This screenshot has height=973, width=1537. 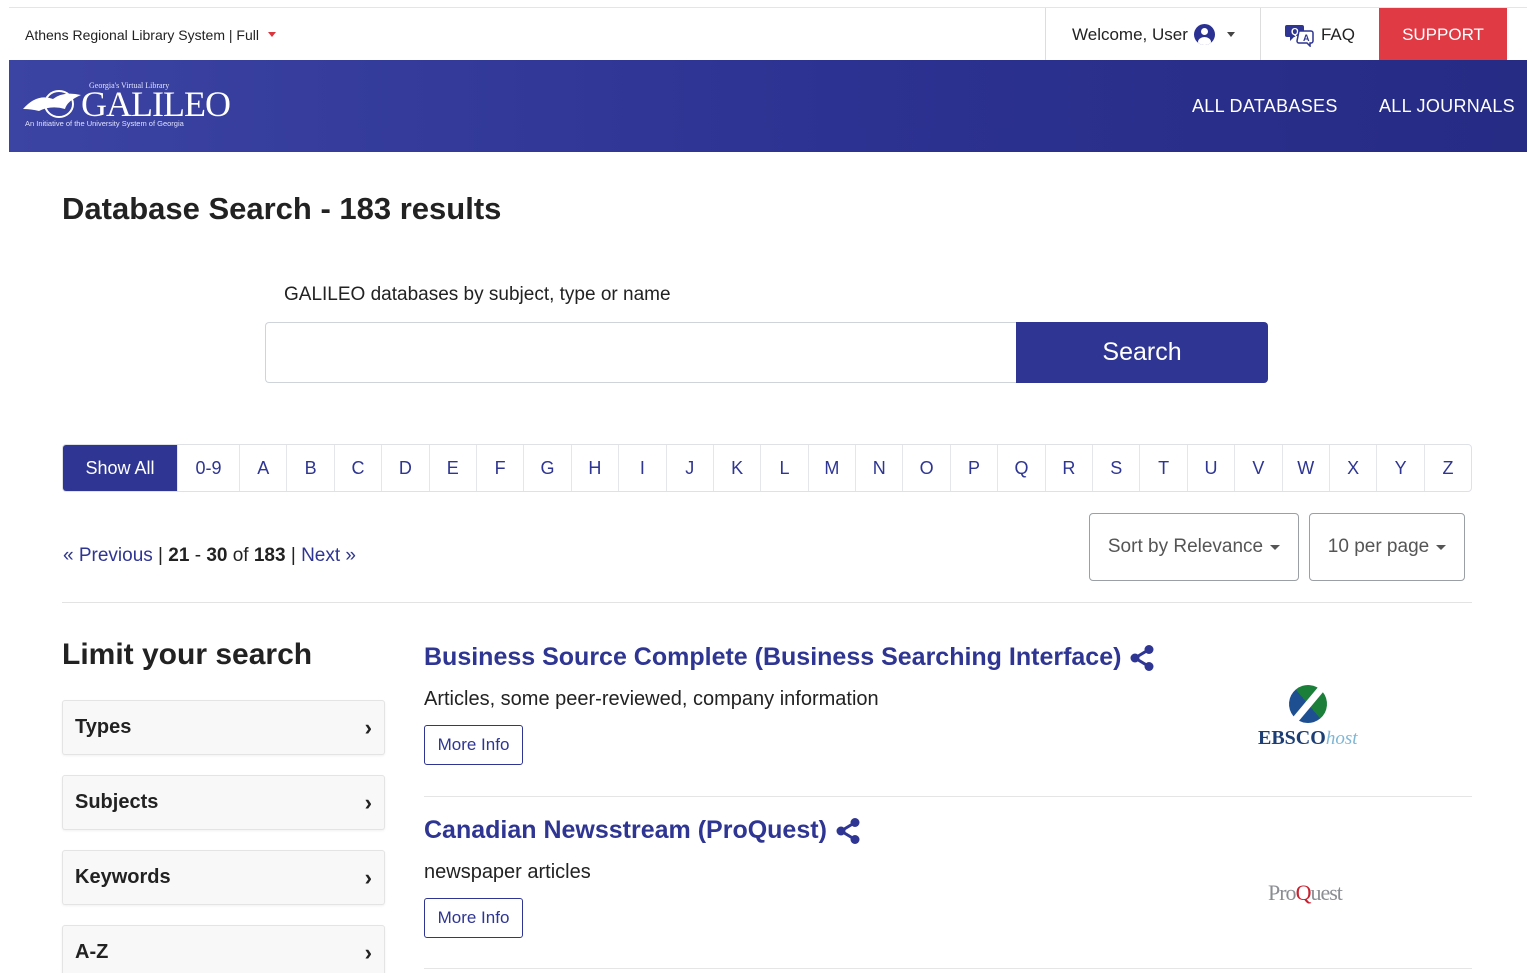 What do you see at coordinates (123, 877) in the screenshot?
I see `facet-label: Keywords` at bounding box center [123, 877].